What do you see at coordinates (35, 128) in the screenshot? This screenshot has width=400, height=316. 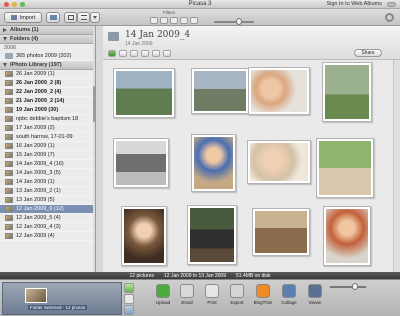 I see `event-item-label: 17 Jan 2009 (2)` at bounding box center [35, 128].